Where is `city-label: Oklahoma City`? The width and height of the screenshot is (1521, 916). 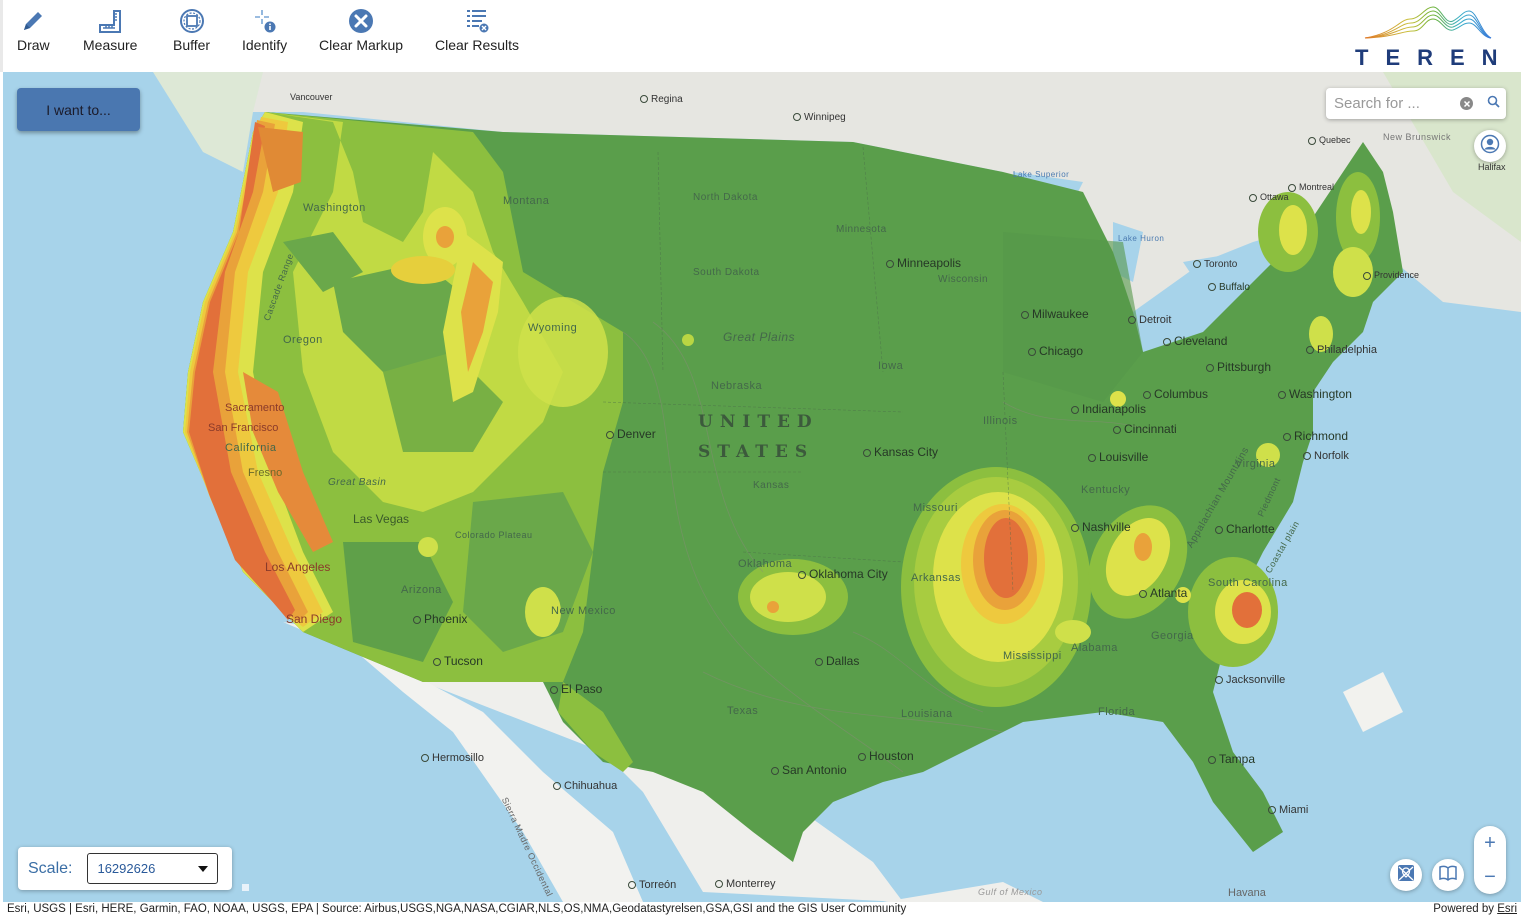 city-label: Oklahoma City is located at coordinates (843, 574).